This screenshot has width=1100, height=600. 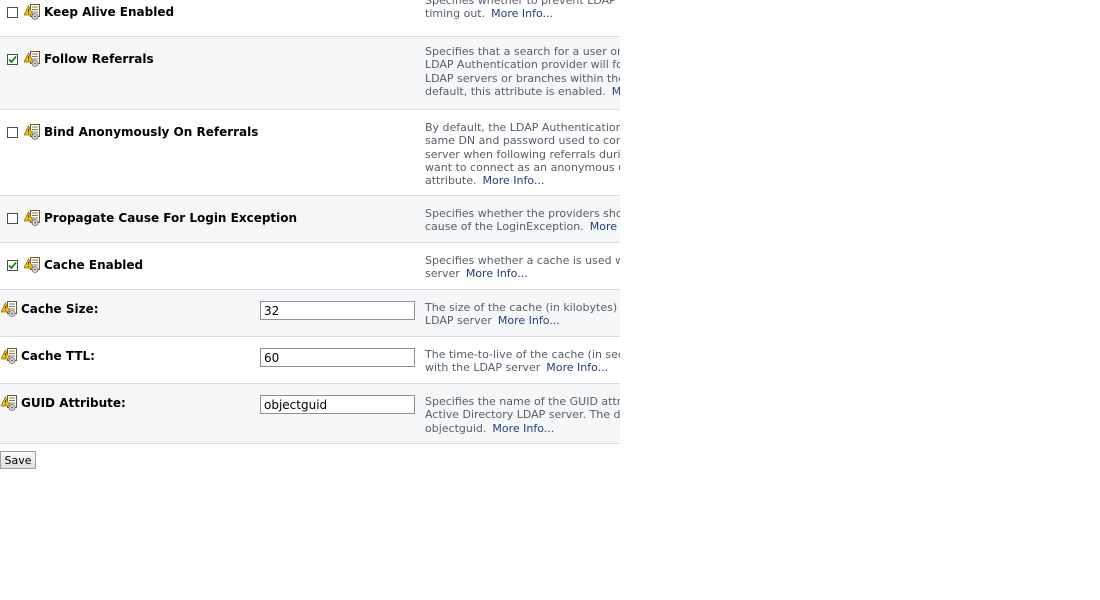 I want to click on setting-label-group: Keep Alive Enabled, so click(x=87, y=12).